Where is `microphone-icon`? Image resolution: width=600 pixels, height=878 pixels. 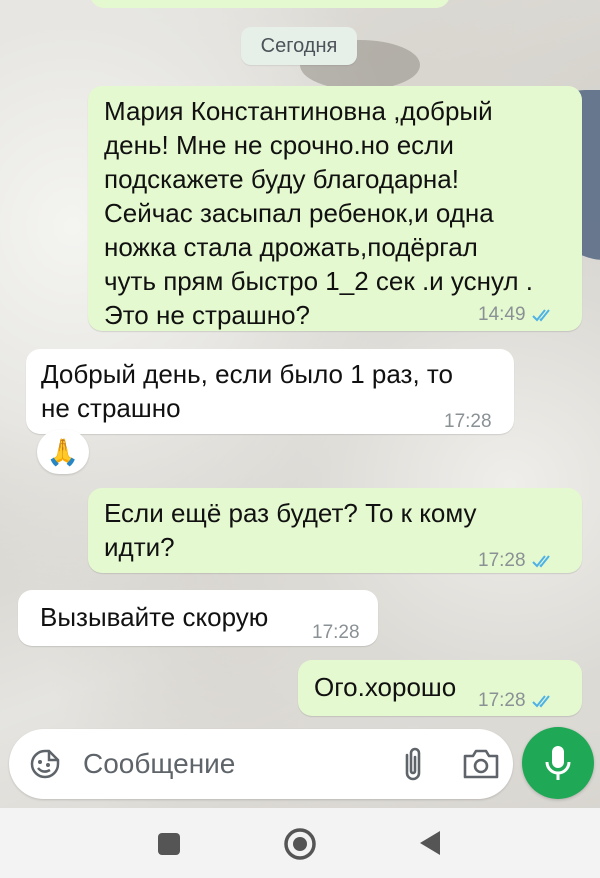 microphone-icon is located at coordinates (558, 763).